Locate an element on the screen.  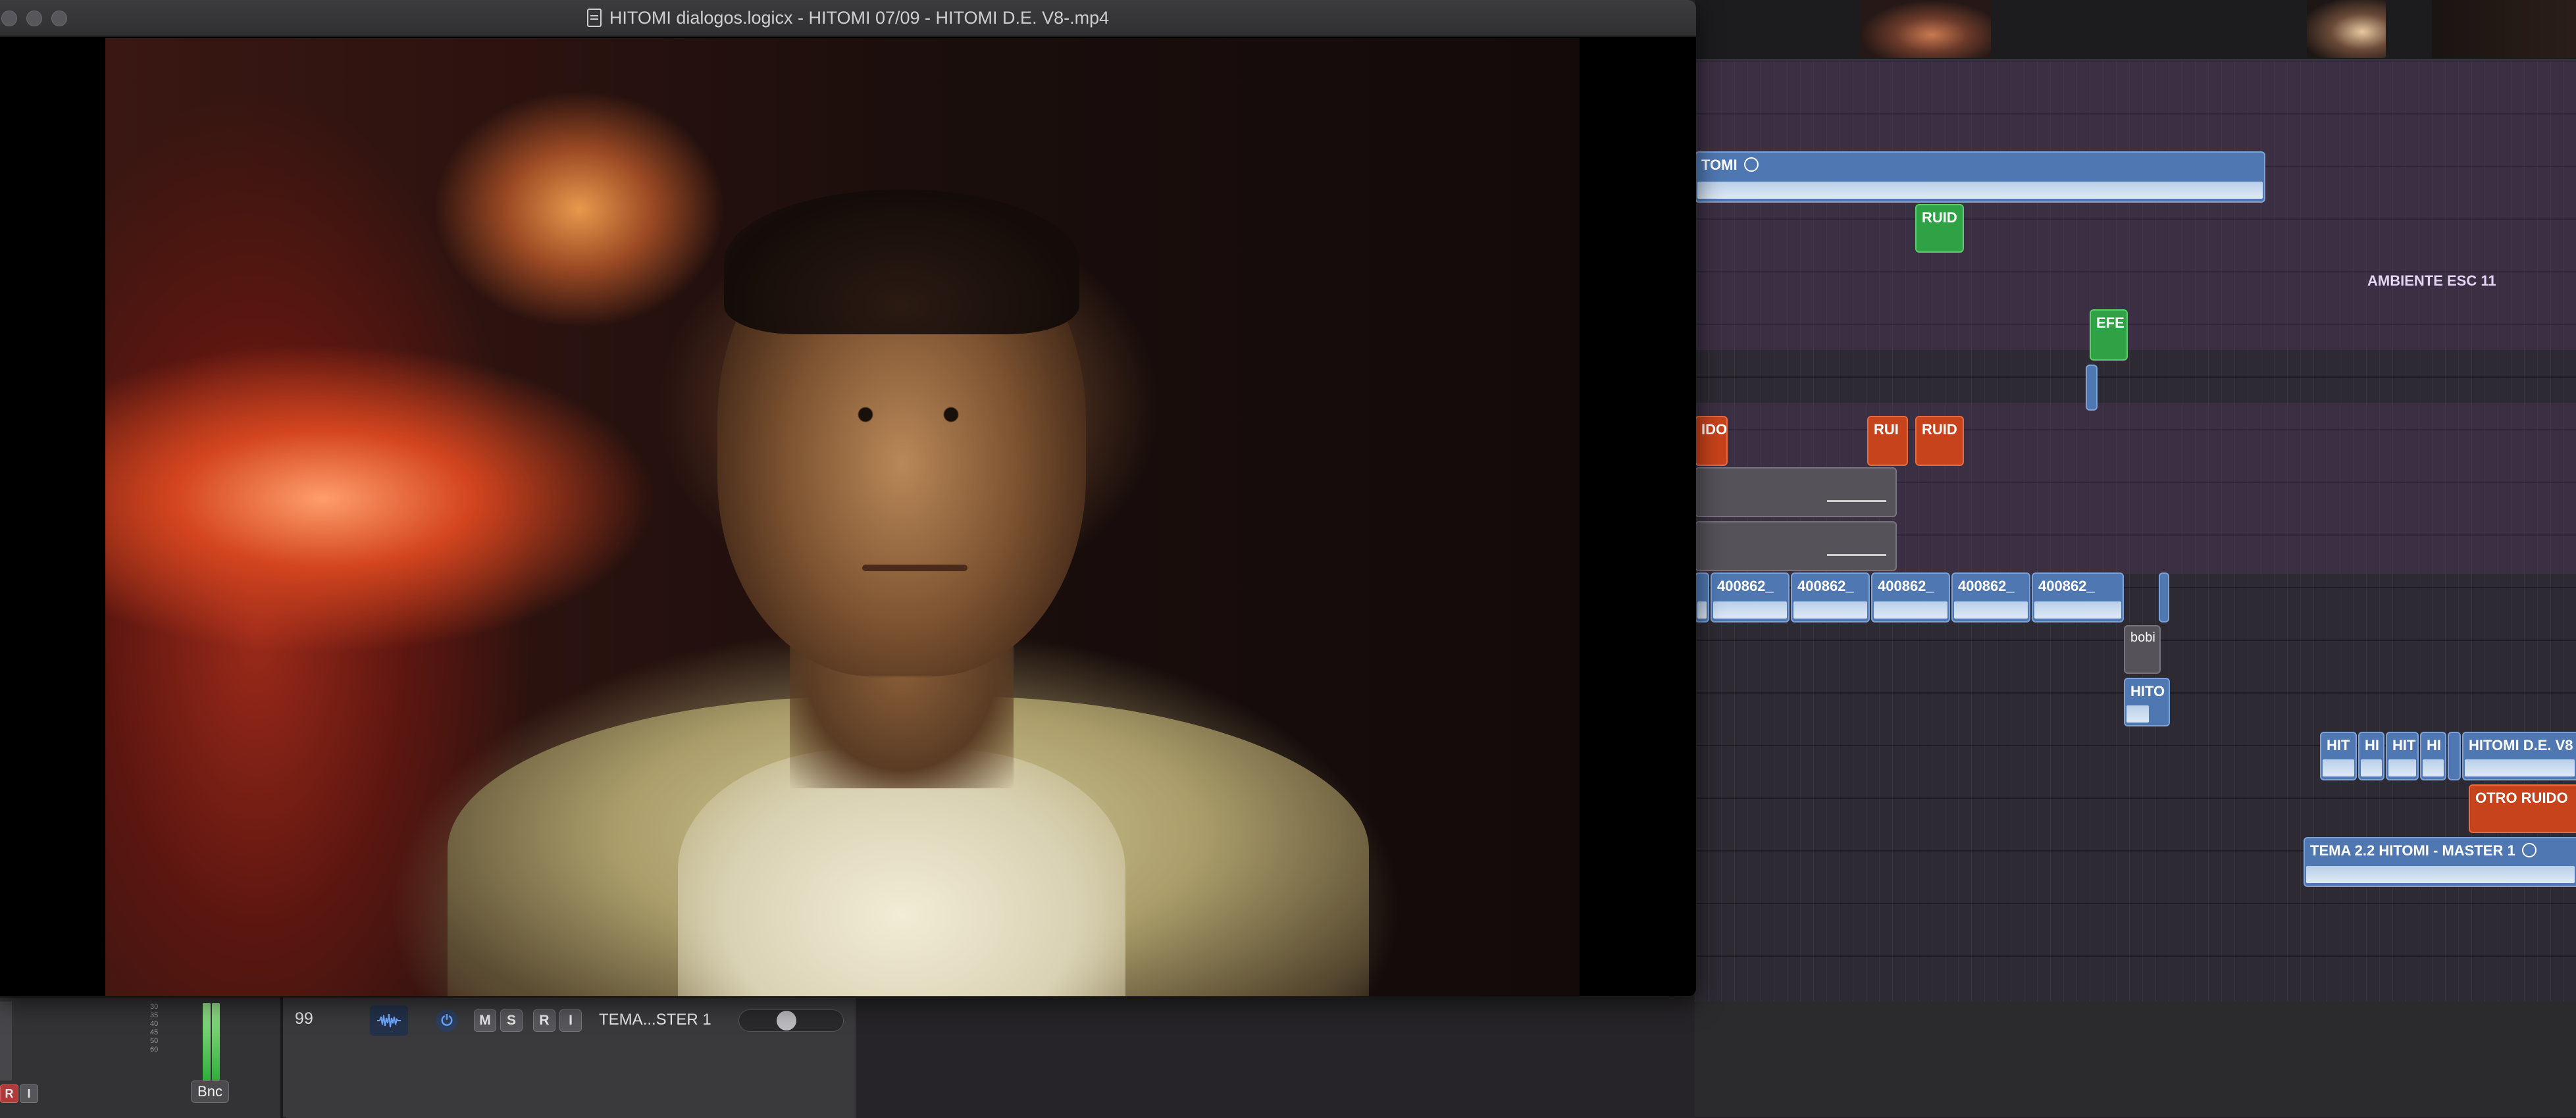
audio-region: HITO is located at coordinates (2147, 702).